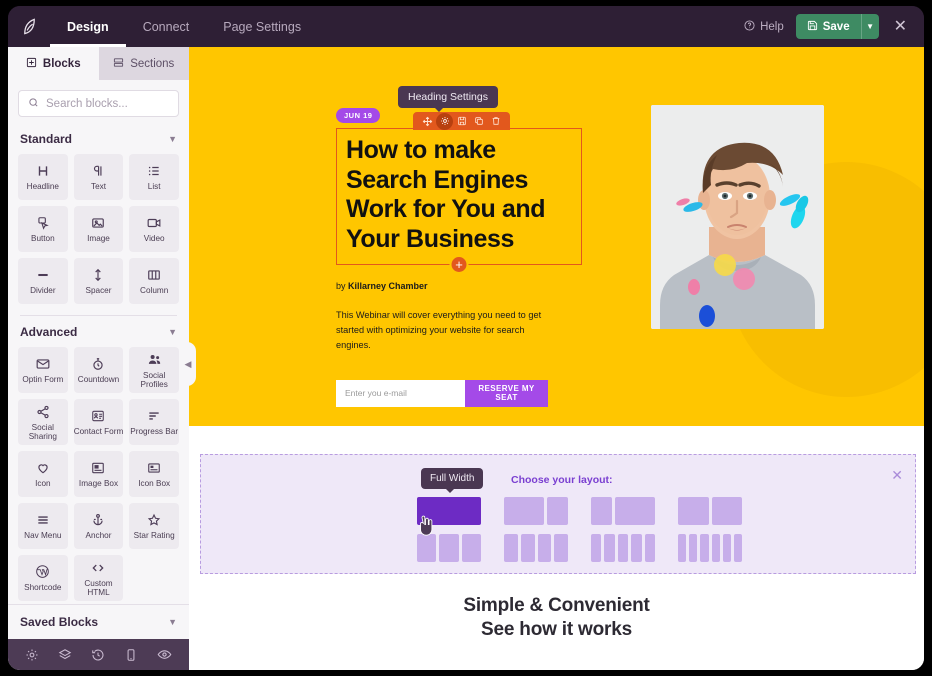 The image size is (932, 676). Describe the element at coordinates (43, 229) in the screenshot. I see `block-button: Button` at that location.